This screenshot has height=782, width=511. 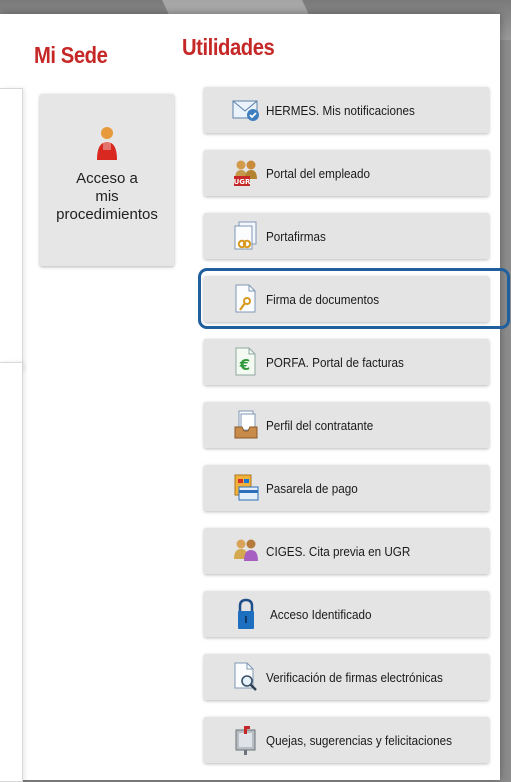 What do you see at coordinates (246, 488) in the screenshot?
I see `payment-card-icon` at bounding box center [246, 488].